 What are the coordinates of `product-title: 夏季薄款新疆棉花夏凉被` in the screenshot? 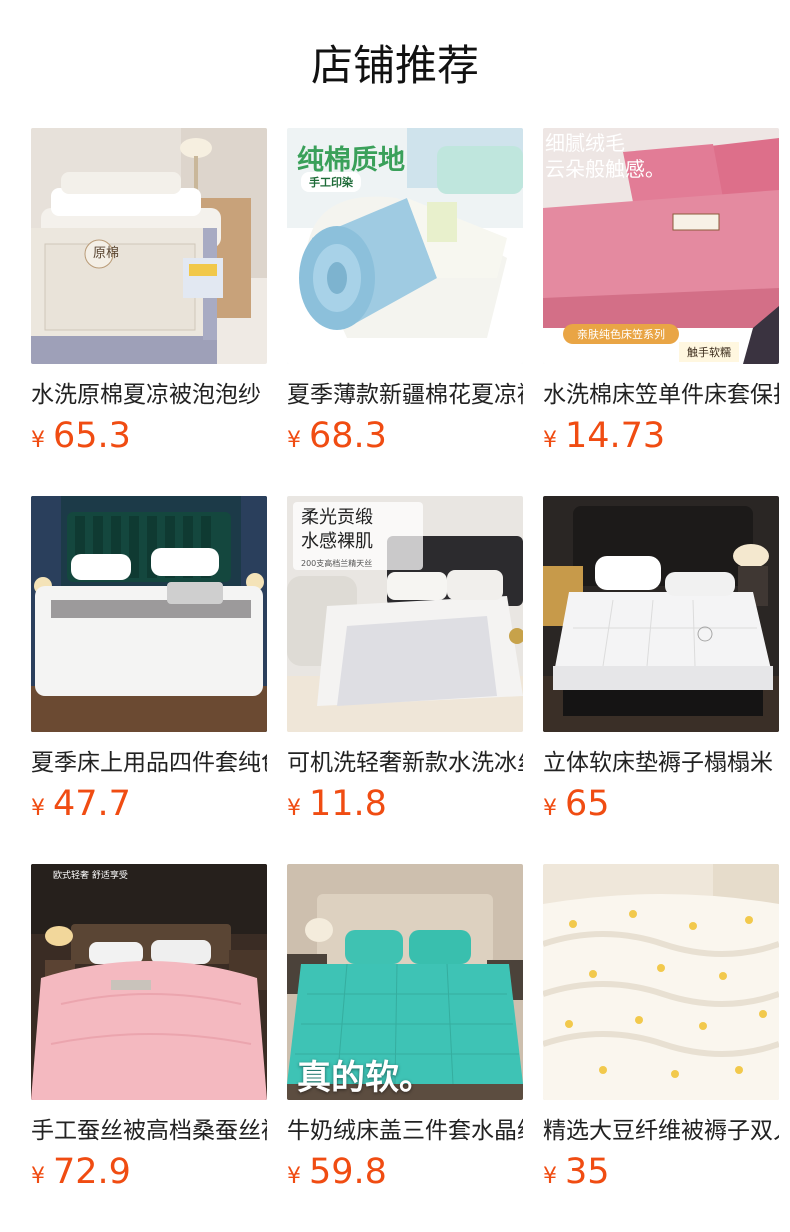 It's located at (405, 395).